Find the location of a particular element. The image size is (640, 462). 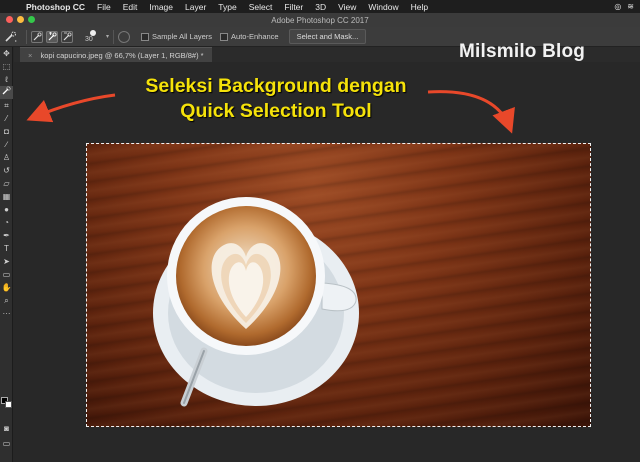

creative-cloud-icon: ◎ is located at coordinates (617, 6).